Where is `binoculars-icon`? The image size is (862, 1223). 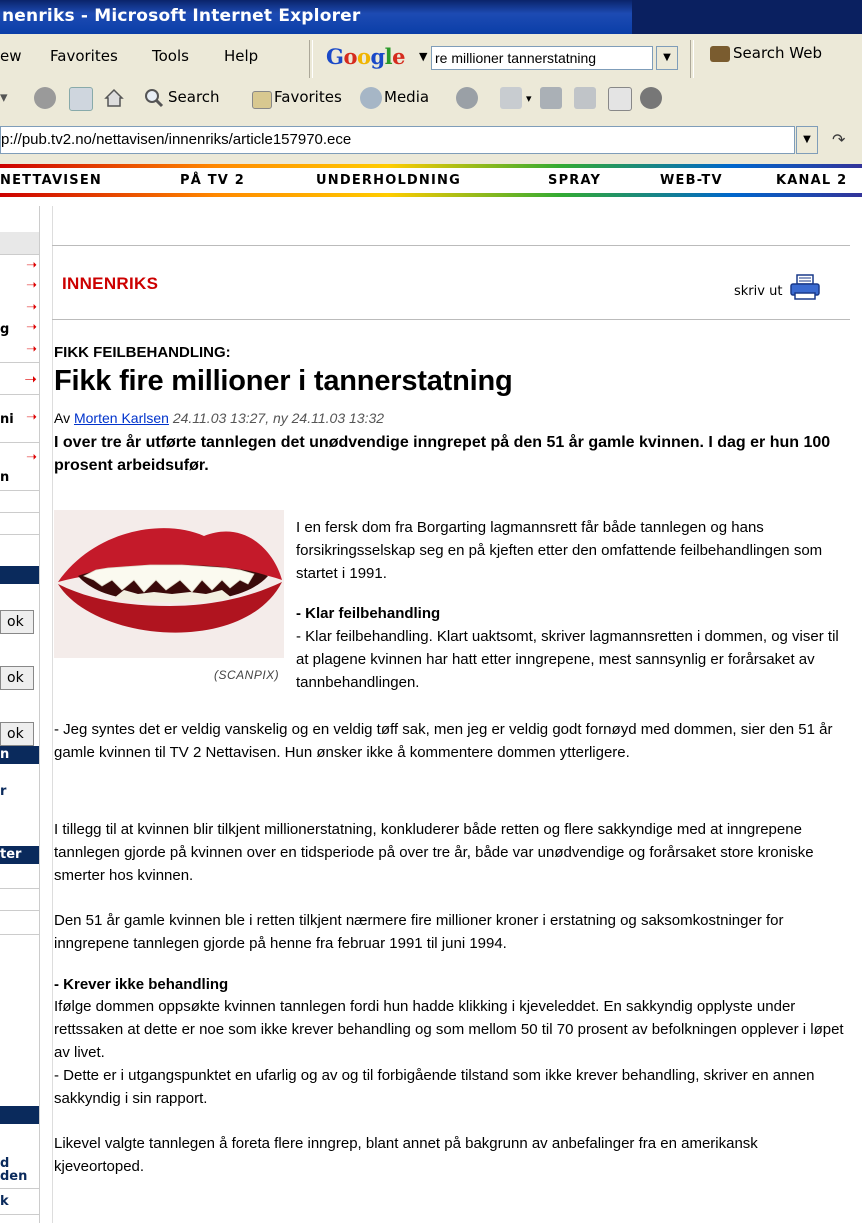
binoculars-icon is located at coordinates (720, 53).